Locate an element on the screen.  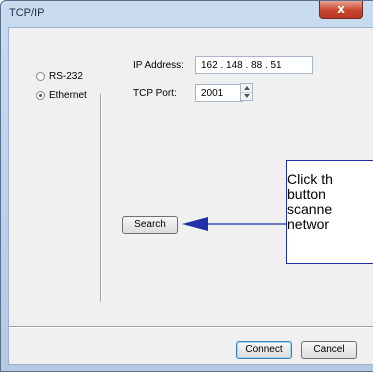
callout-box: Click th button scanne networ is located at coordinates (329, 212).